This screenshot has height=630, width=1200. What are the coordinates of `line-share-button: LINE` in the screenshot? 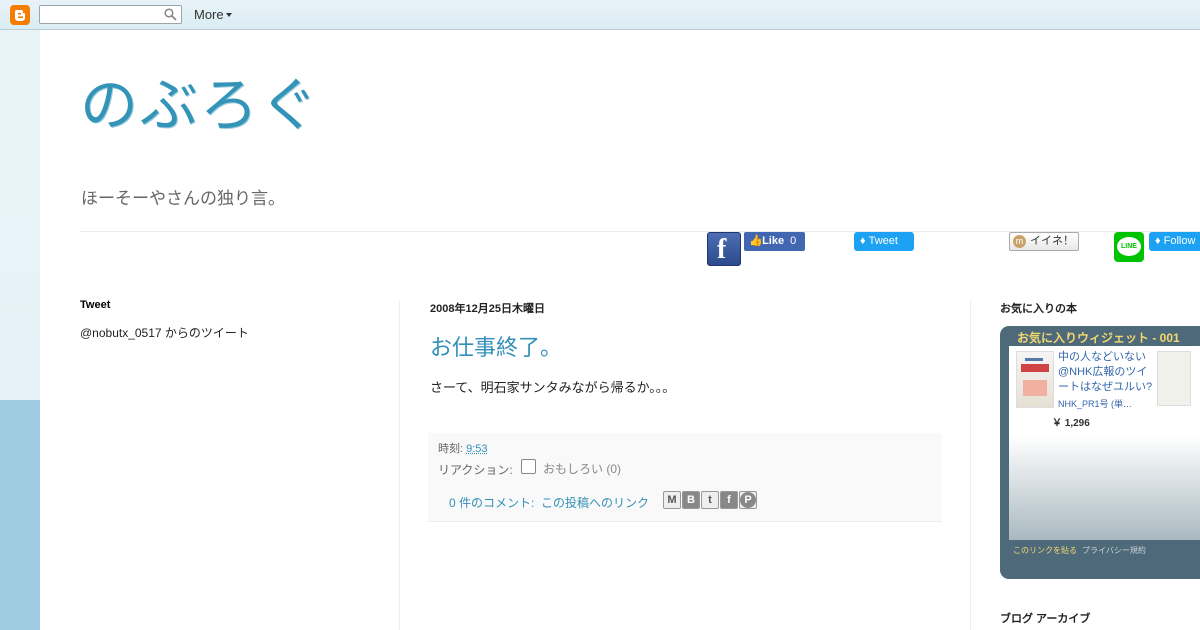 It's located at (1129, 247).